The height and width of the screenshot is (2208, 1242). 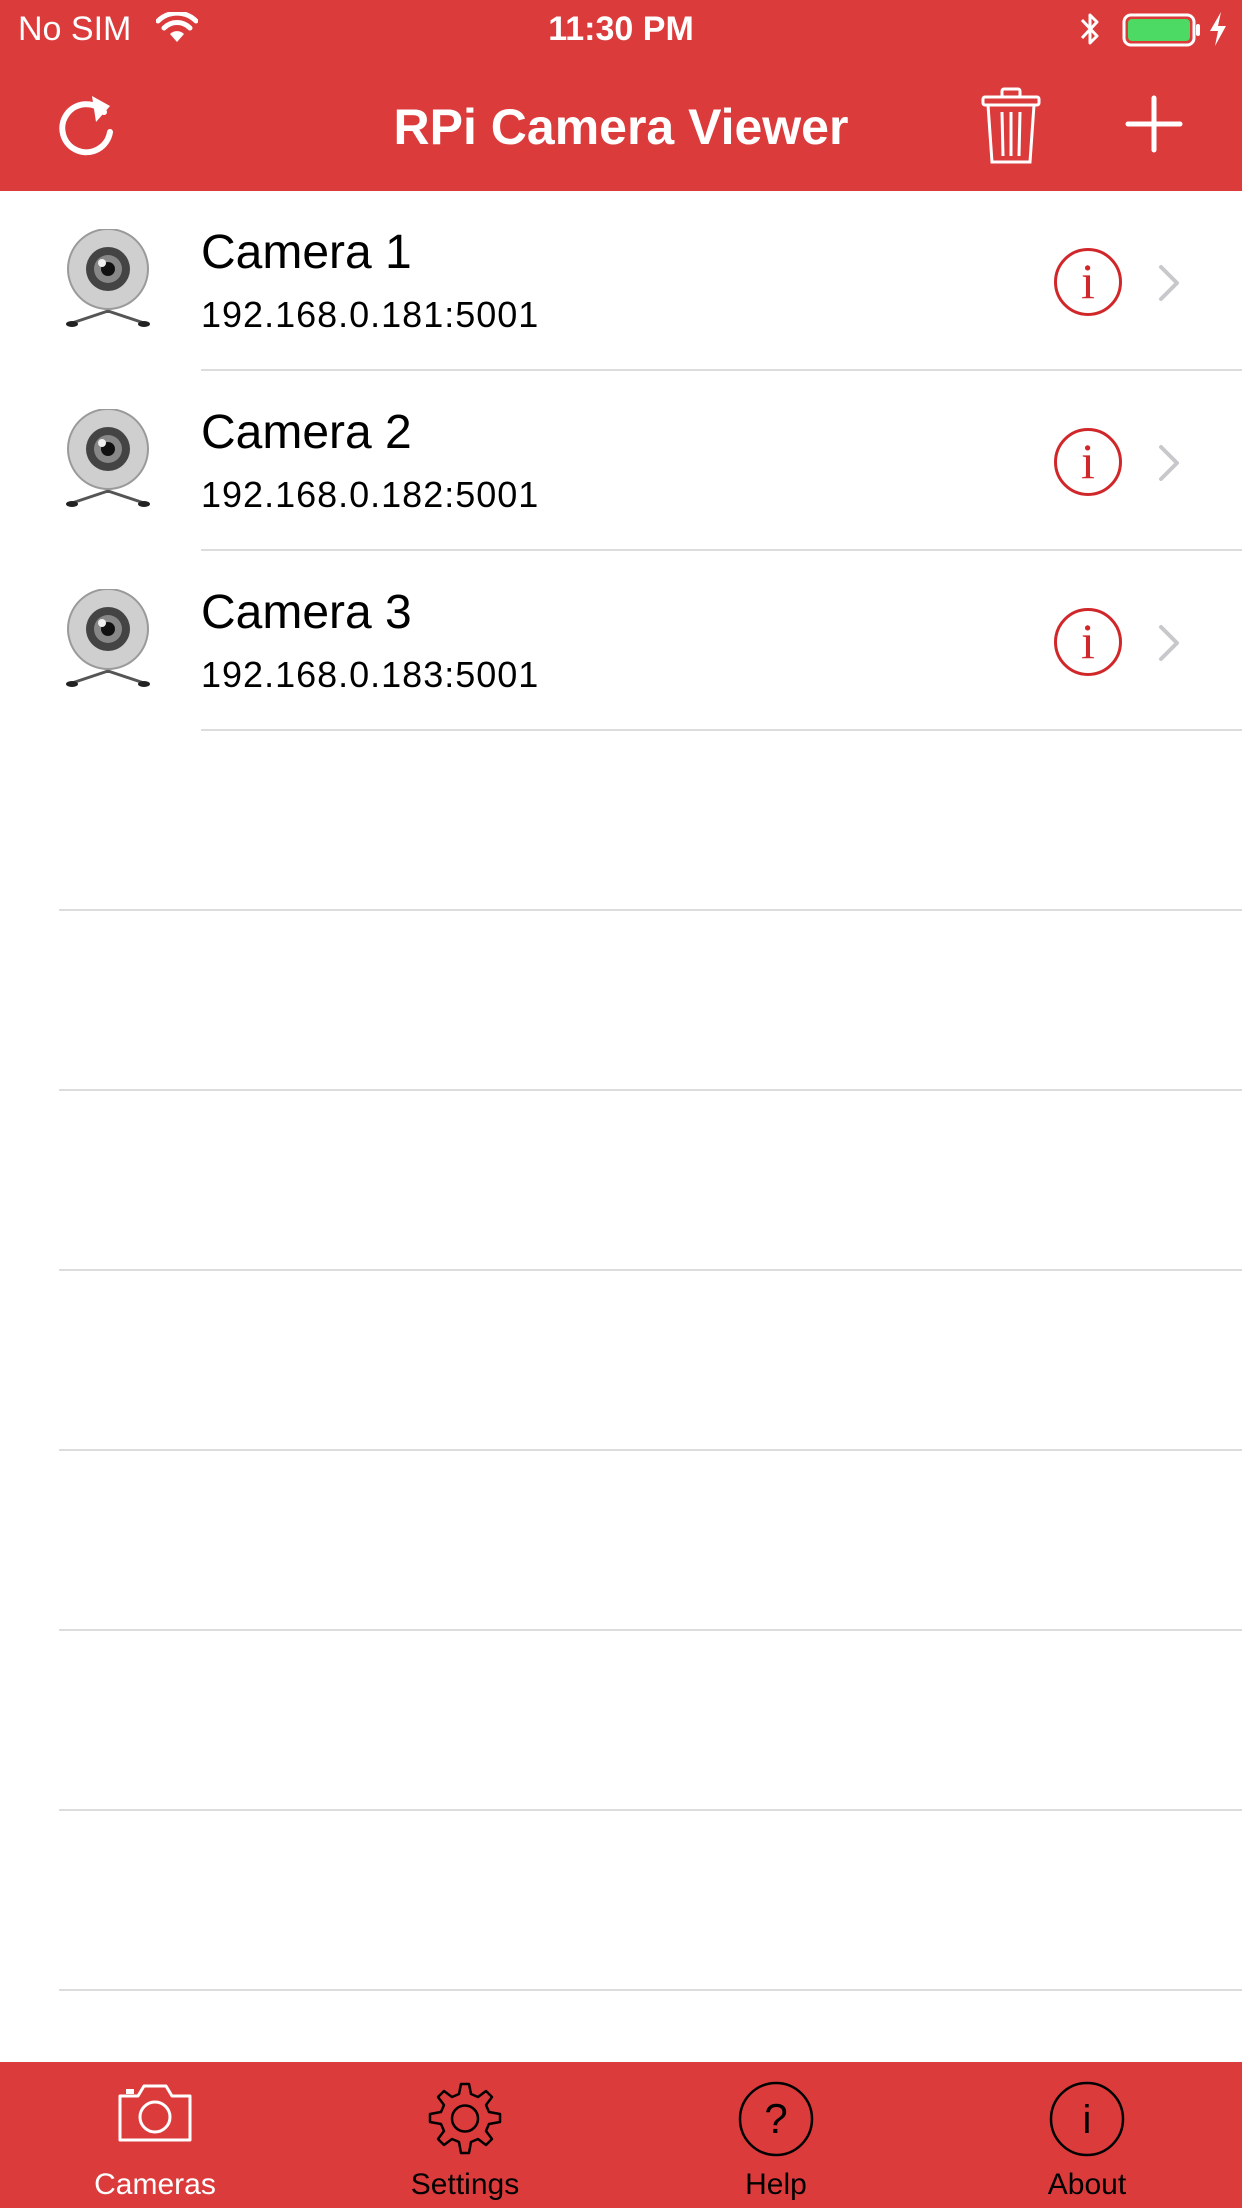 What do you see at coordinates (1090, 31) in the screenshot?
I see `bluetooth-icon` at bounding box center [1090, 31].